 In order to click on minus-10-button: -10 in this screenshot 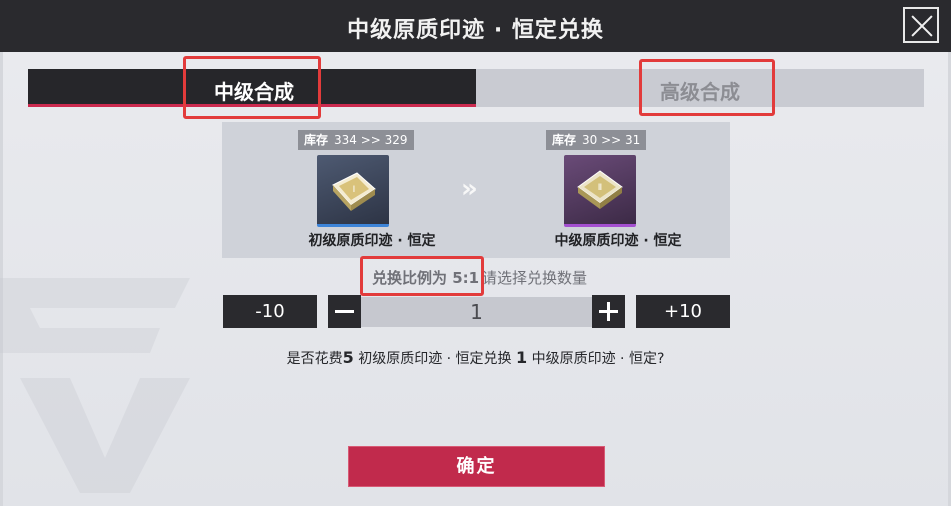, I will do `click(270, 311)`.